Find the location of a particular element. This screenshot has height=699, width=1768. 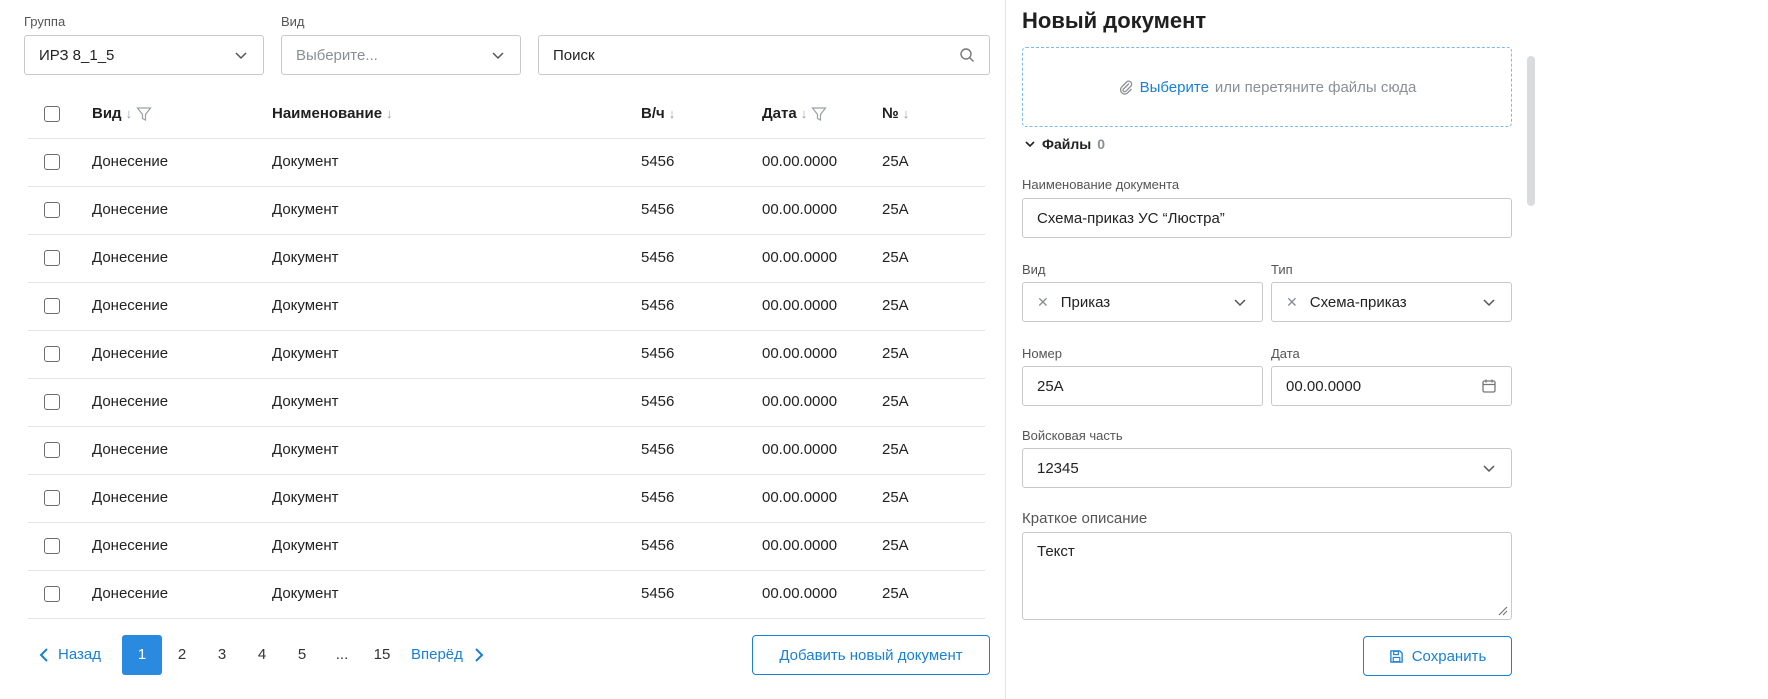

page-button: 5 is located at coordinates (302, 655).